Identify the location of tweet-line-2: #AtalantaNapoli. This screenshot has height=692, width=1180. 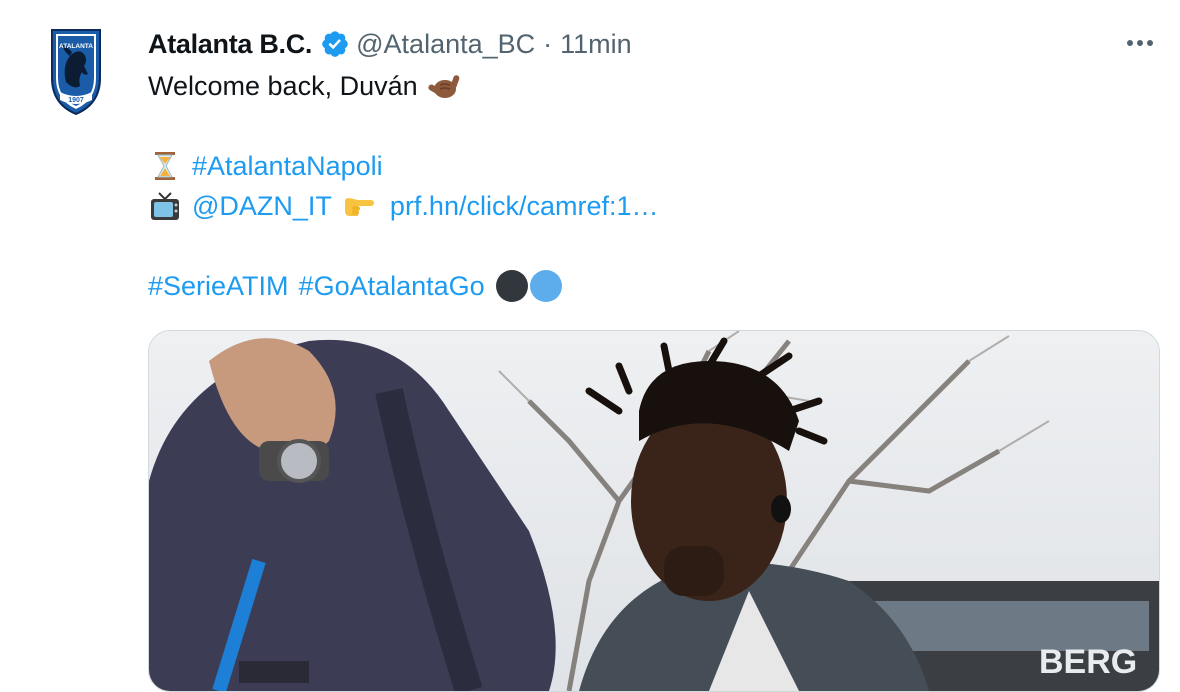
(403, 166).